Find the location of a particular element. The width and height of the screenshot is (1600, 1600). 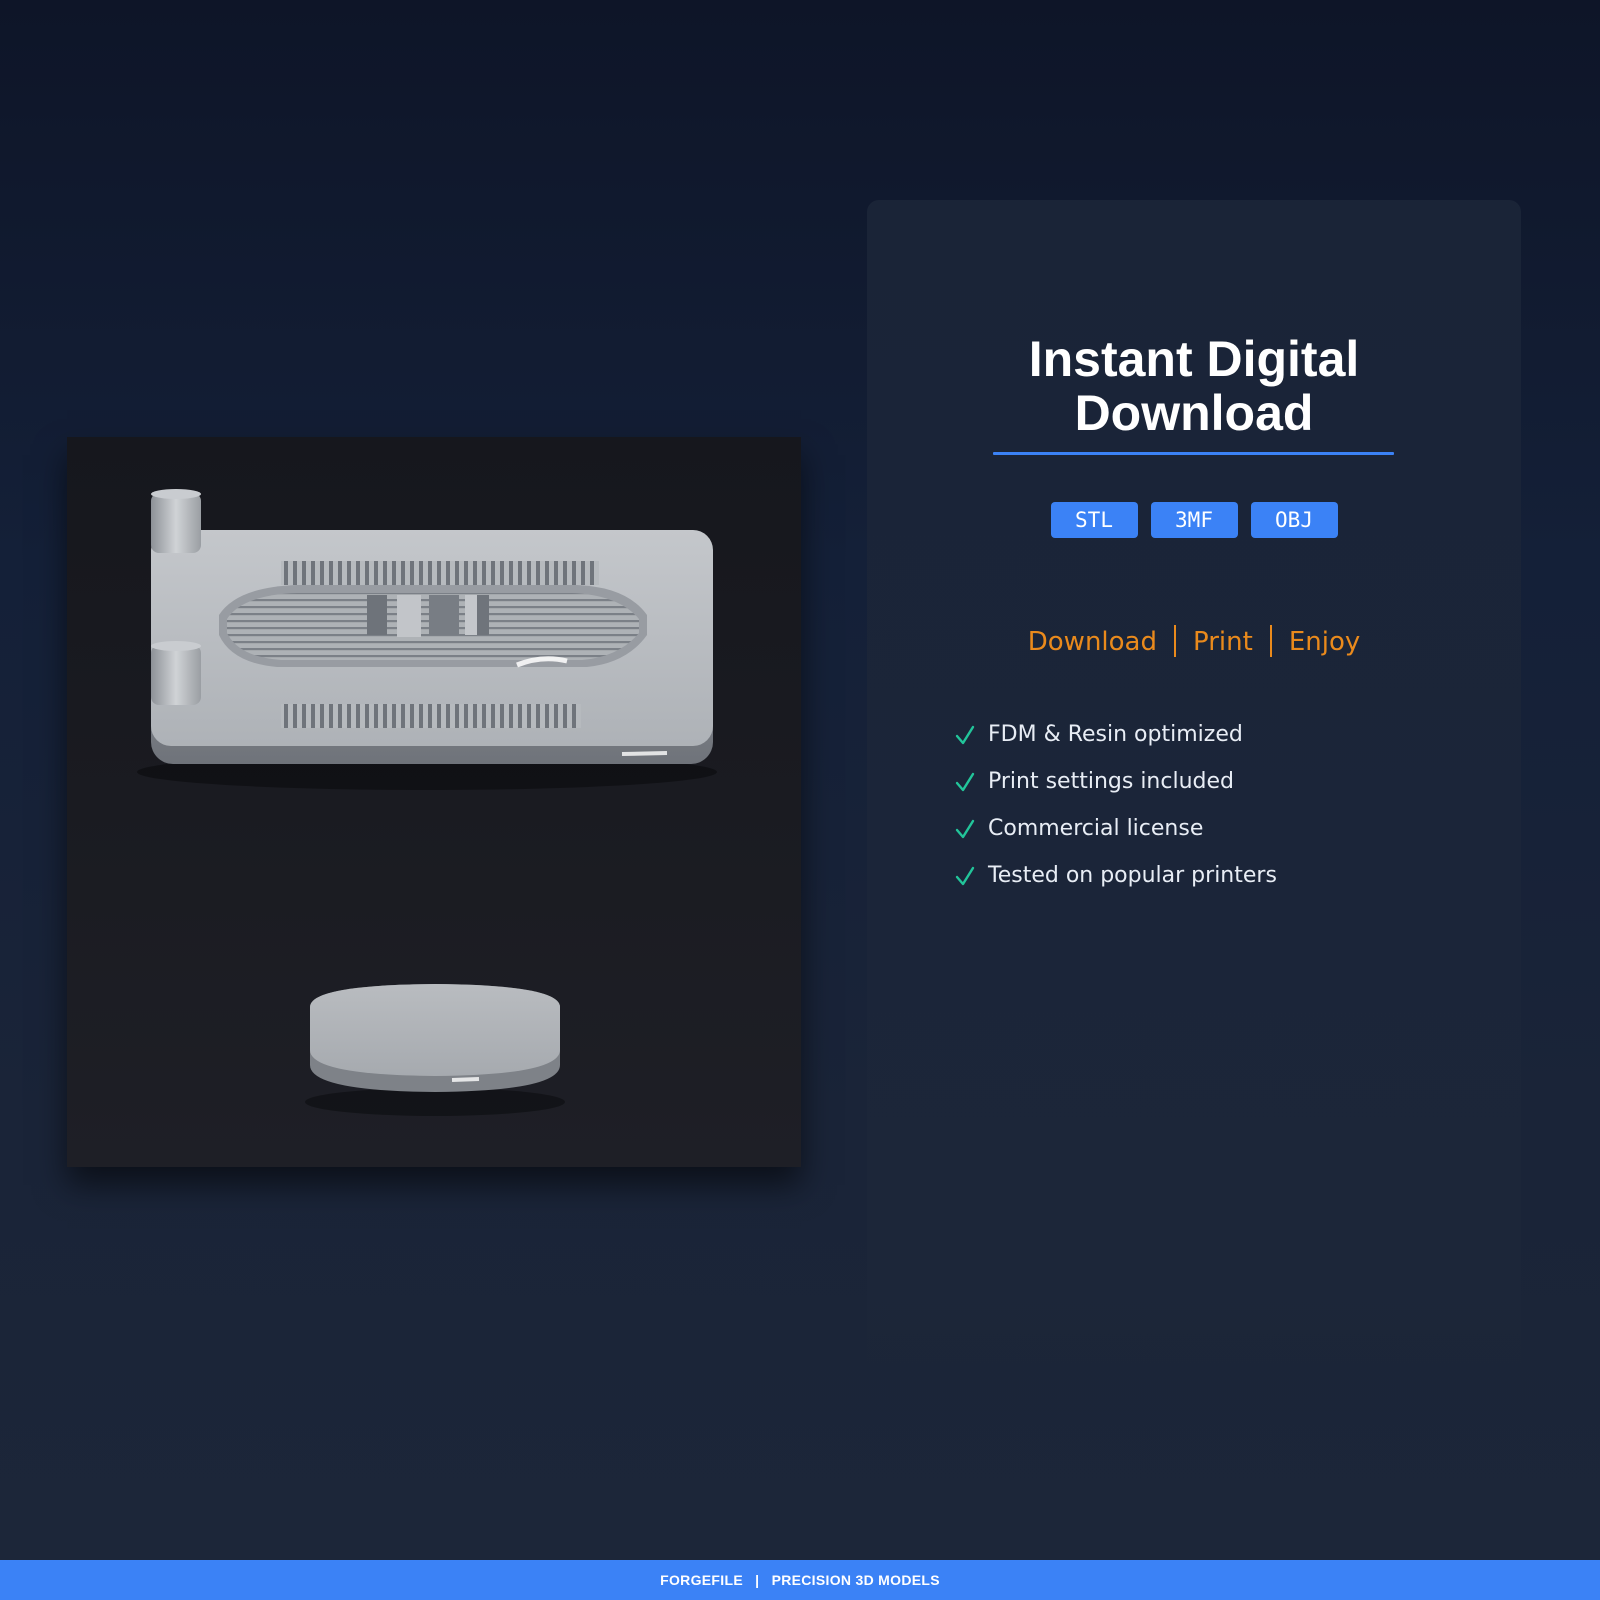

title-underline is located at coordinates (1193, 453).